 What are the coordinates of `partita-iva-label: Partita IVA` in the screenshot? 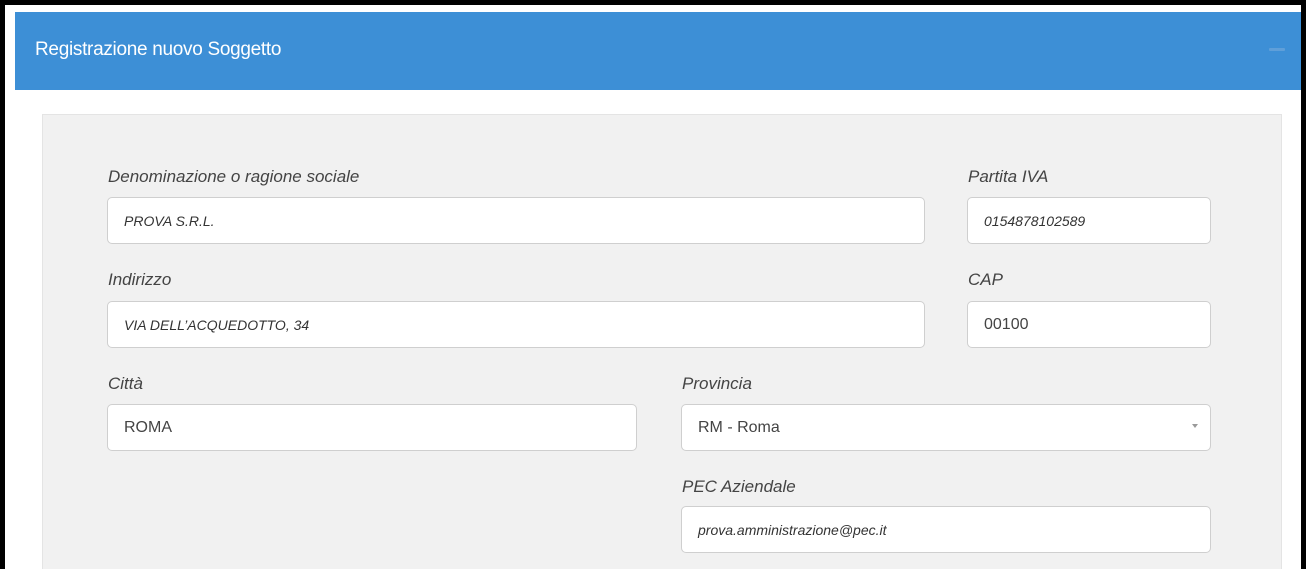 It's located at (1008, 176).